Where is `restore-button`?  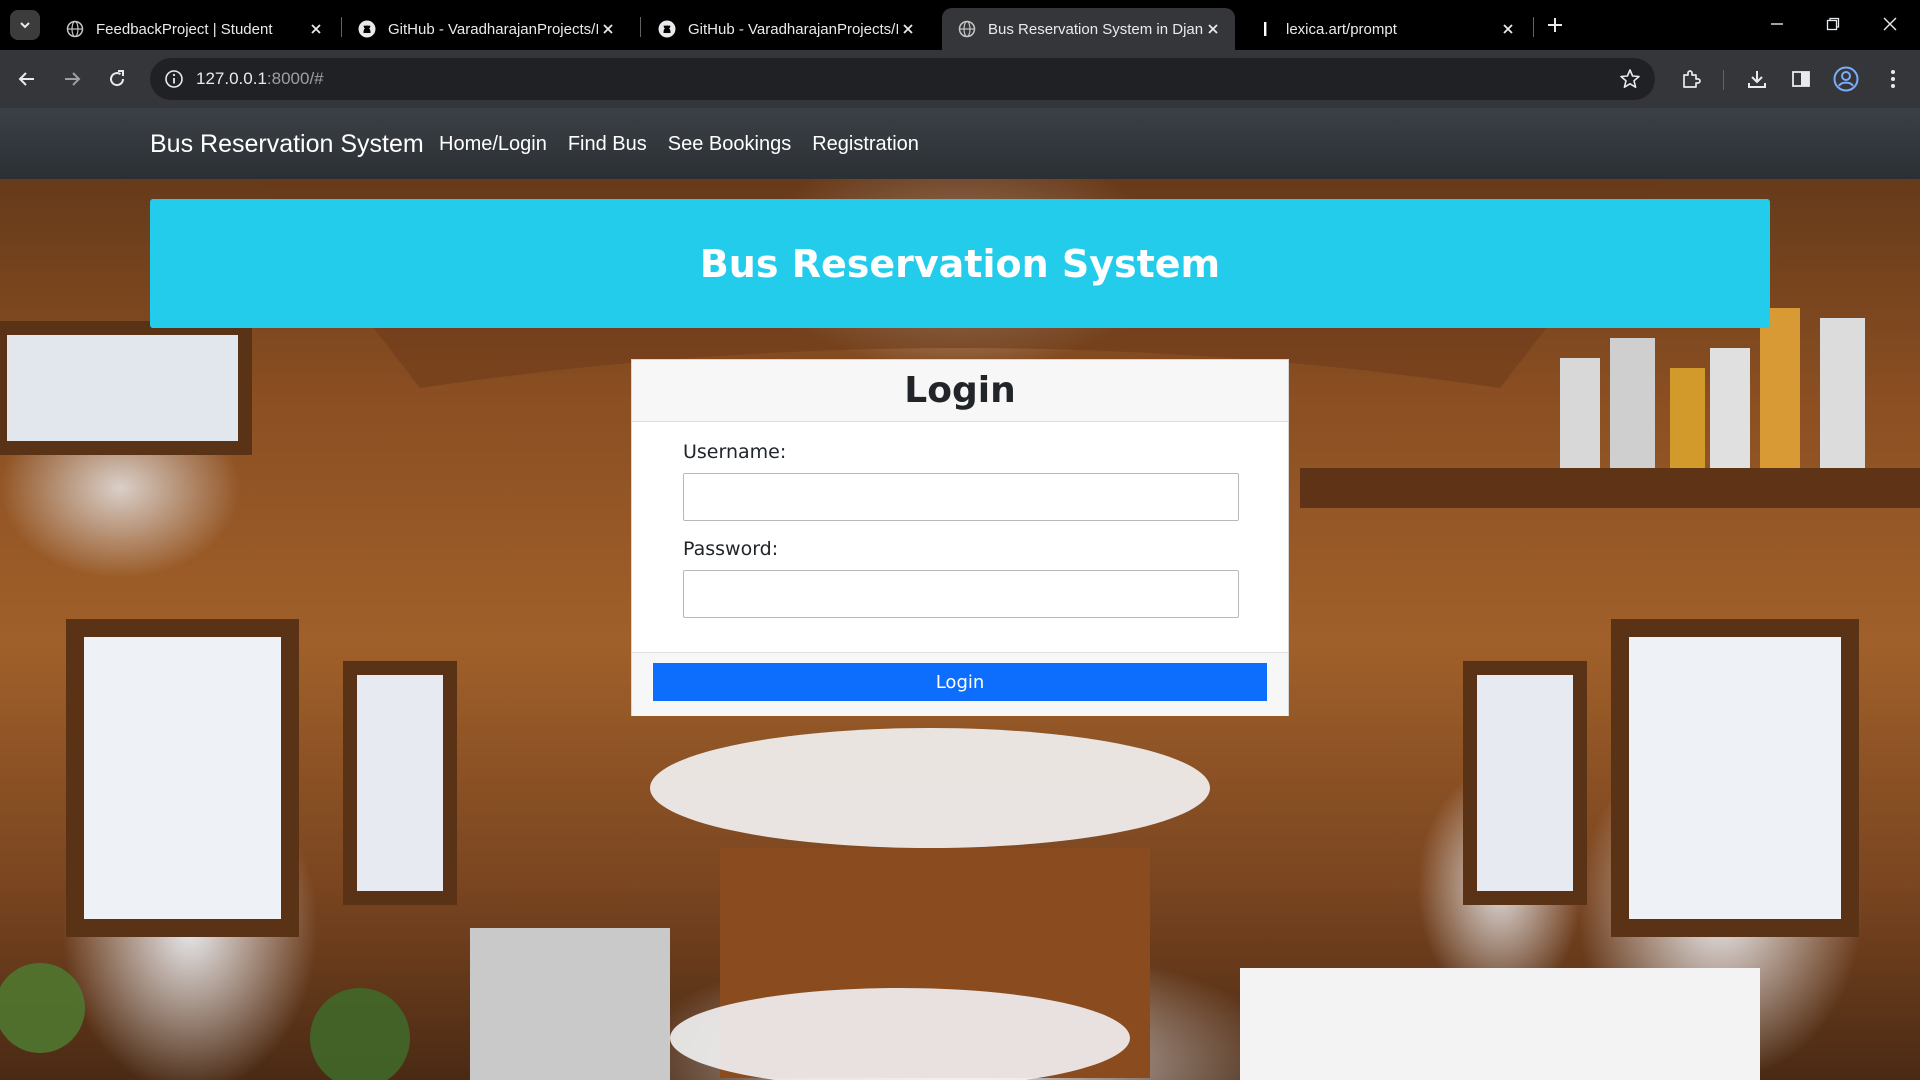
restore-button is located at coordinates (1833, 24).